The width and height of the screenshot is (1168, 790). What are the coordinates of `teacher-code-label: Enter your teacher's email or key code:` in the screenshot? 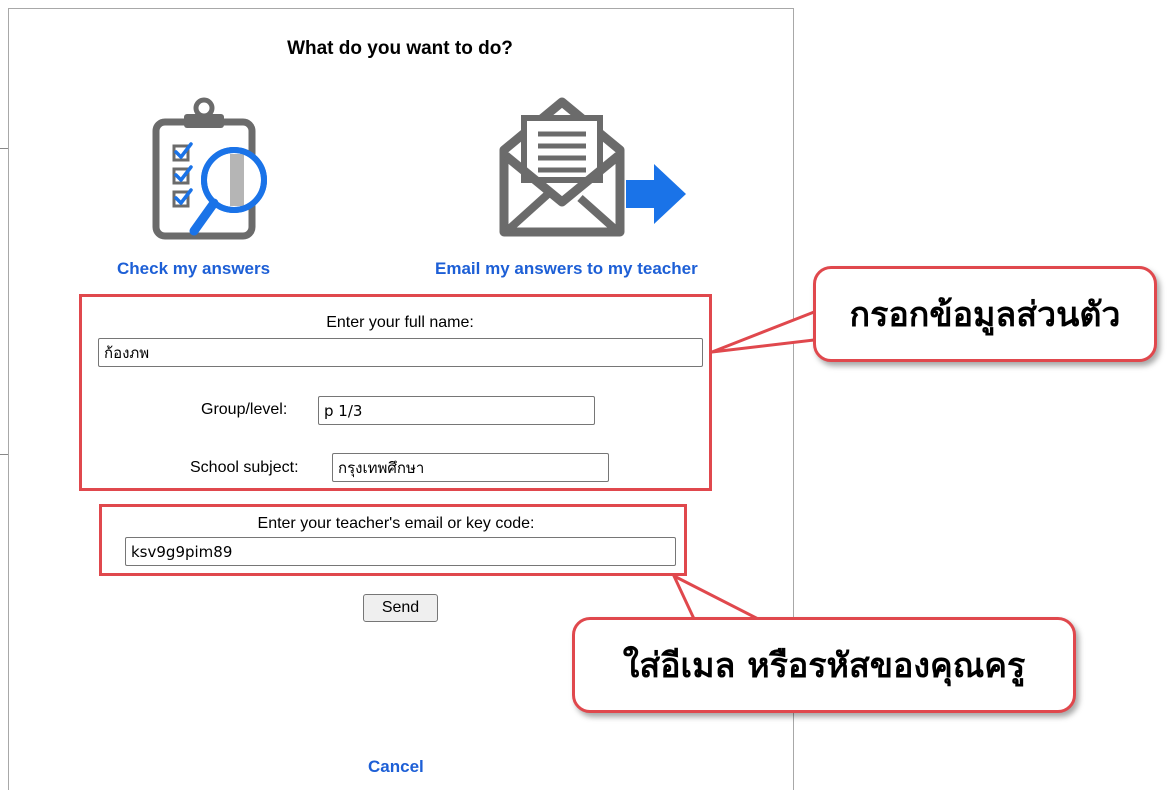 It's located at (396, 523).